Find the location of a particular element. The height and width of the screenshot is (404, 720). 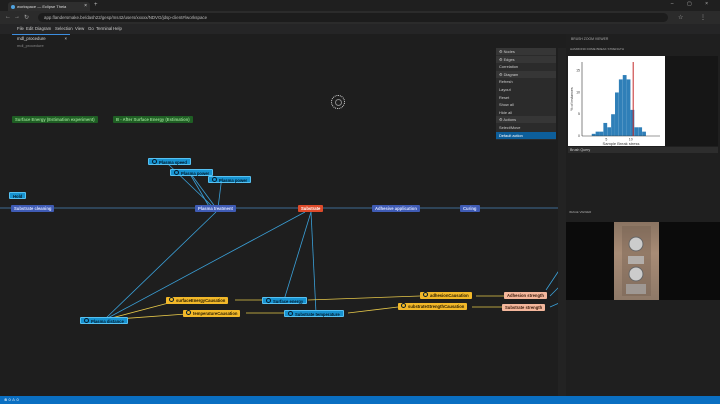

context-menu-correlation: Correlation is located at coordinates (526, 66).